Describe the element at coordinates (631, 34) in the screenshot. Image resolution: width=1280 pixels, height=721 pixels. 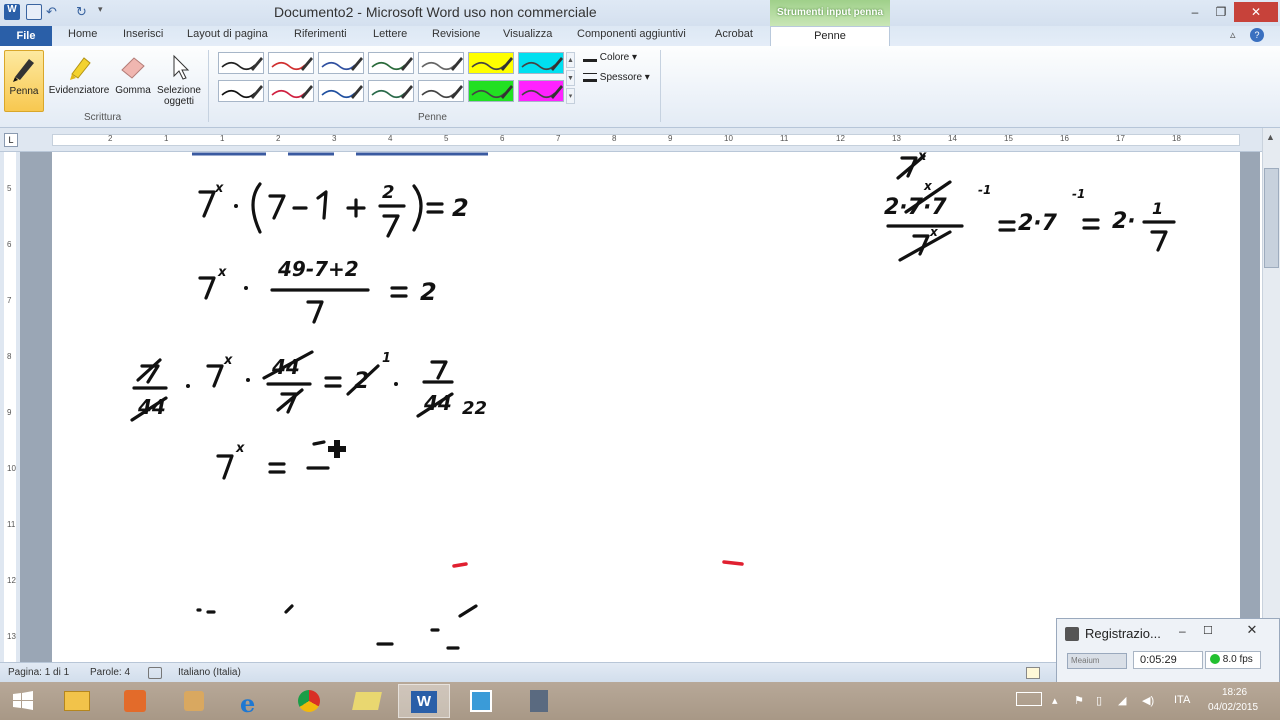
I see `tab-componenti: Componenti aggiuntivi` at that location.